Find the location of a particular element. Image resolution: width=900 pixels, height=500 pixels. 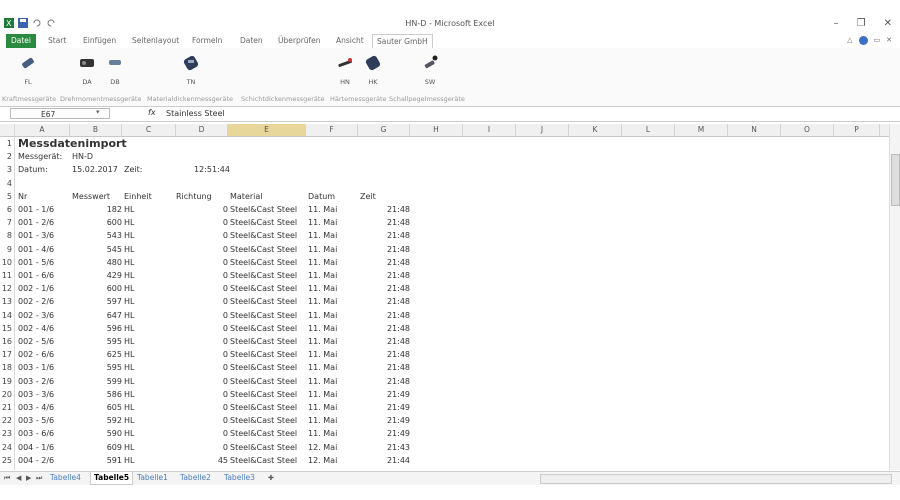

column-header-d: D is located at coordinates (202, 130).